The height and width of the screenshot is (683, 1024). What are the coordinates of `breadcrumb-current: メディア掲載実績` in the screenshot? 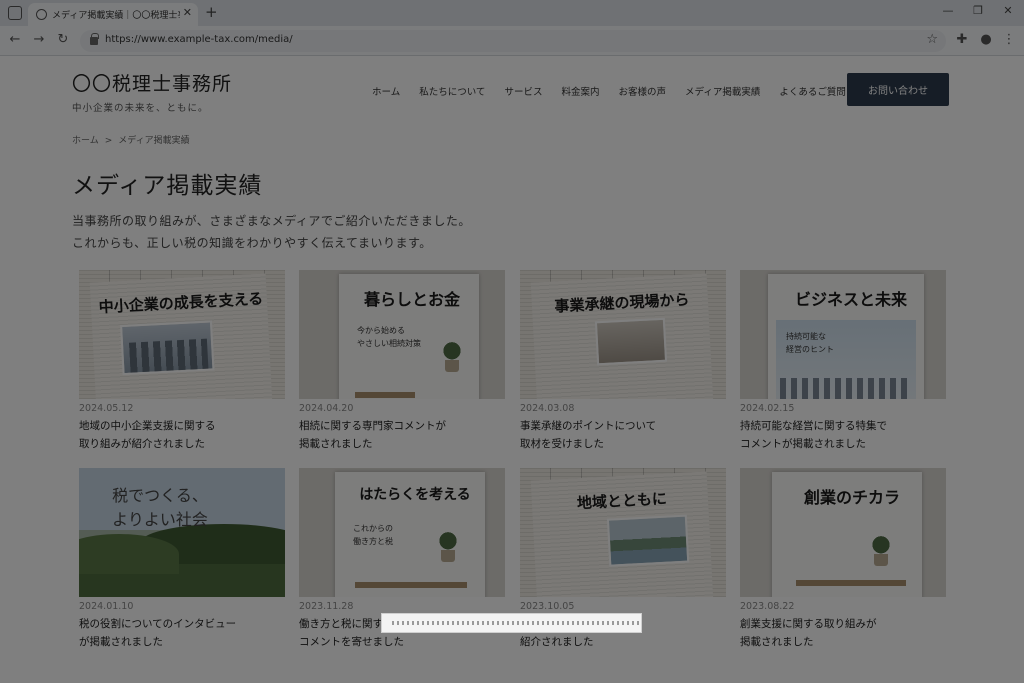 It's located at (154, 141).